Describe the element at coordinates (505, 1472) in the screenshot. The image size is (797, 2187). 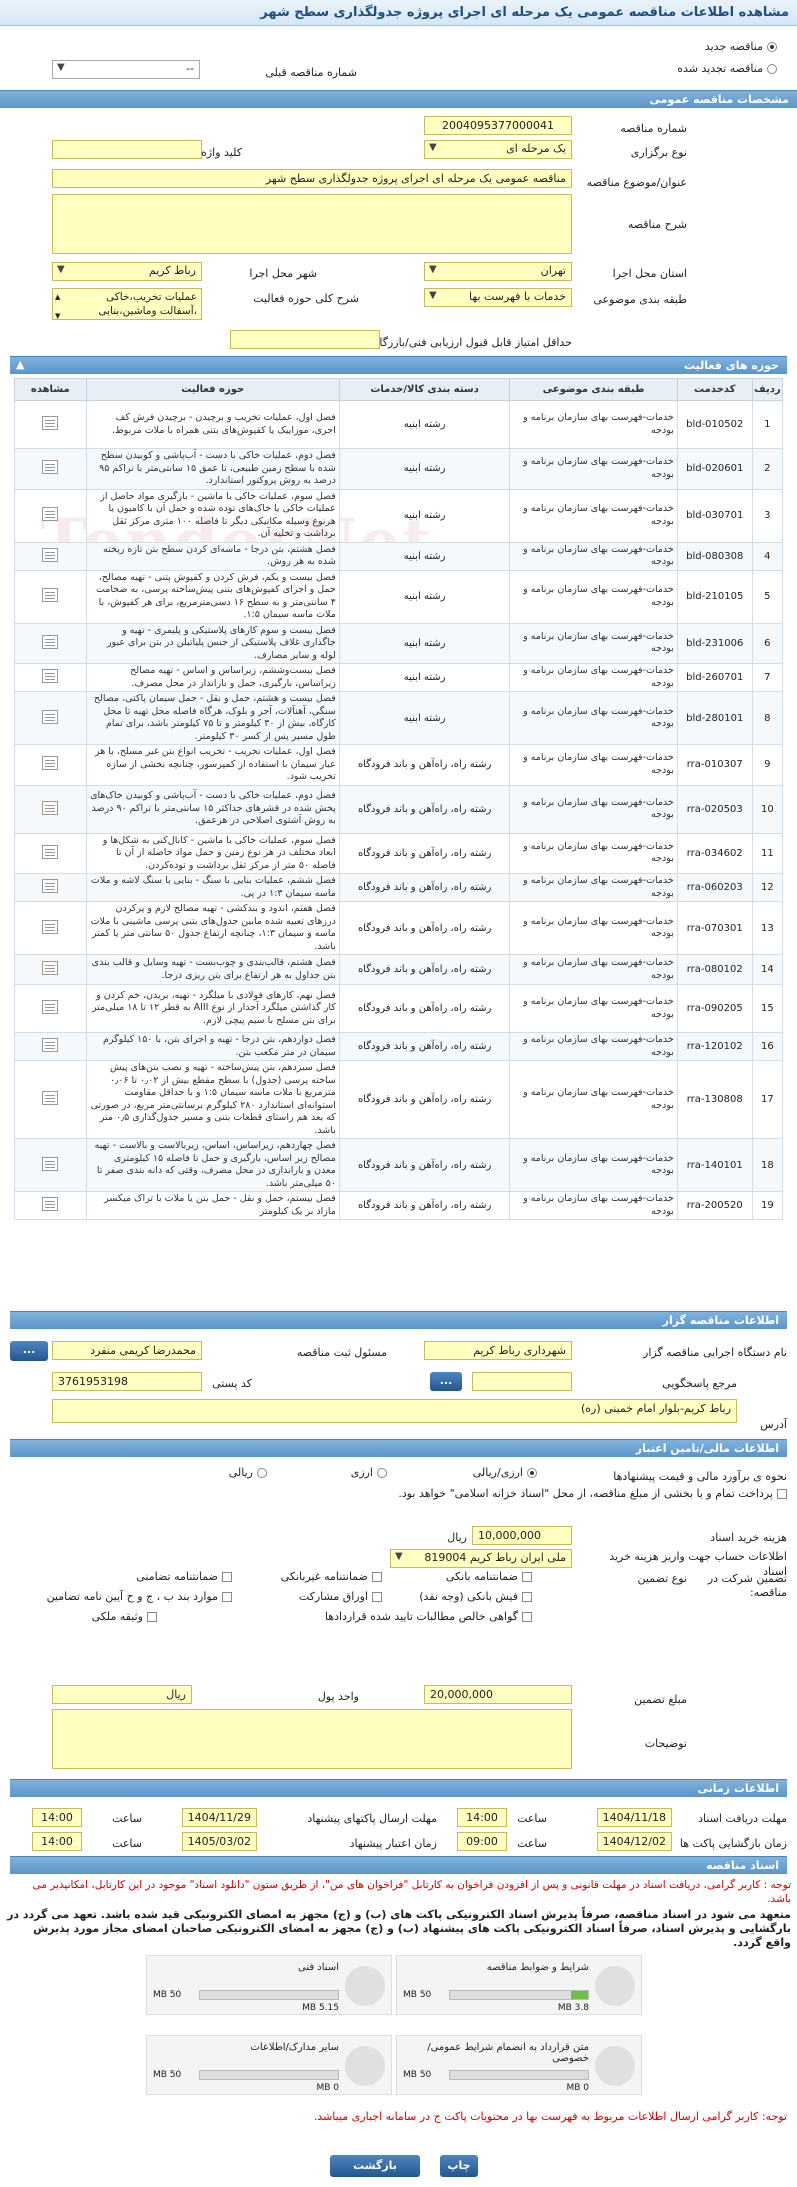
I see `estimate-opt1: ارزی/ریالی` at that location.